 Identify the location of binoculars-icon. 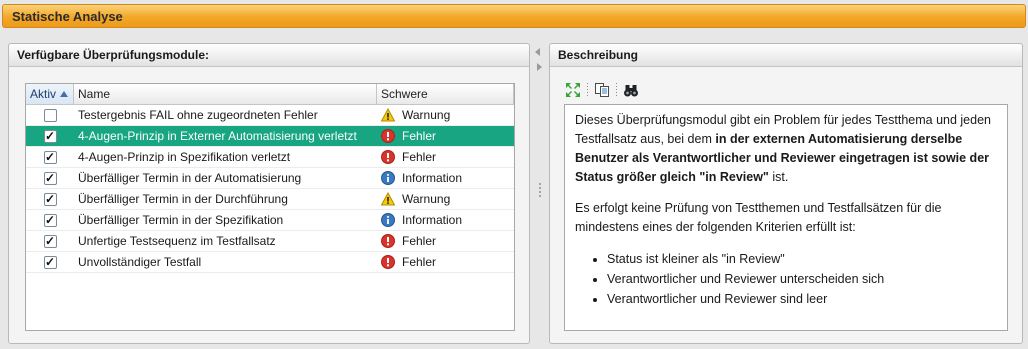
(631, 91).